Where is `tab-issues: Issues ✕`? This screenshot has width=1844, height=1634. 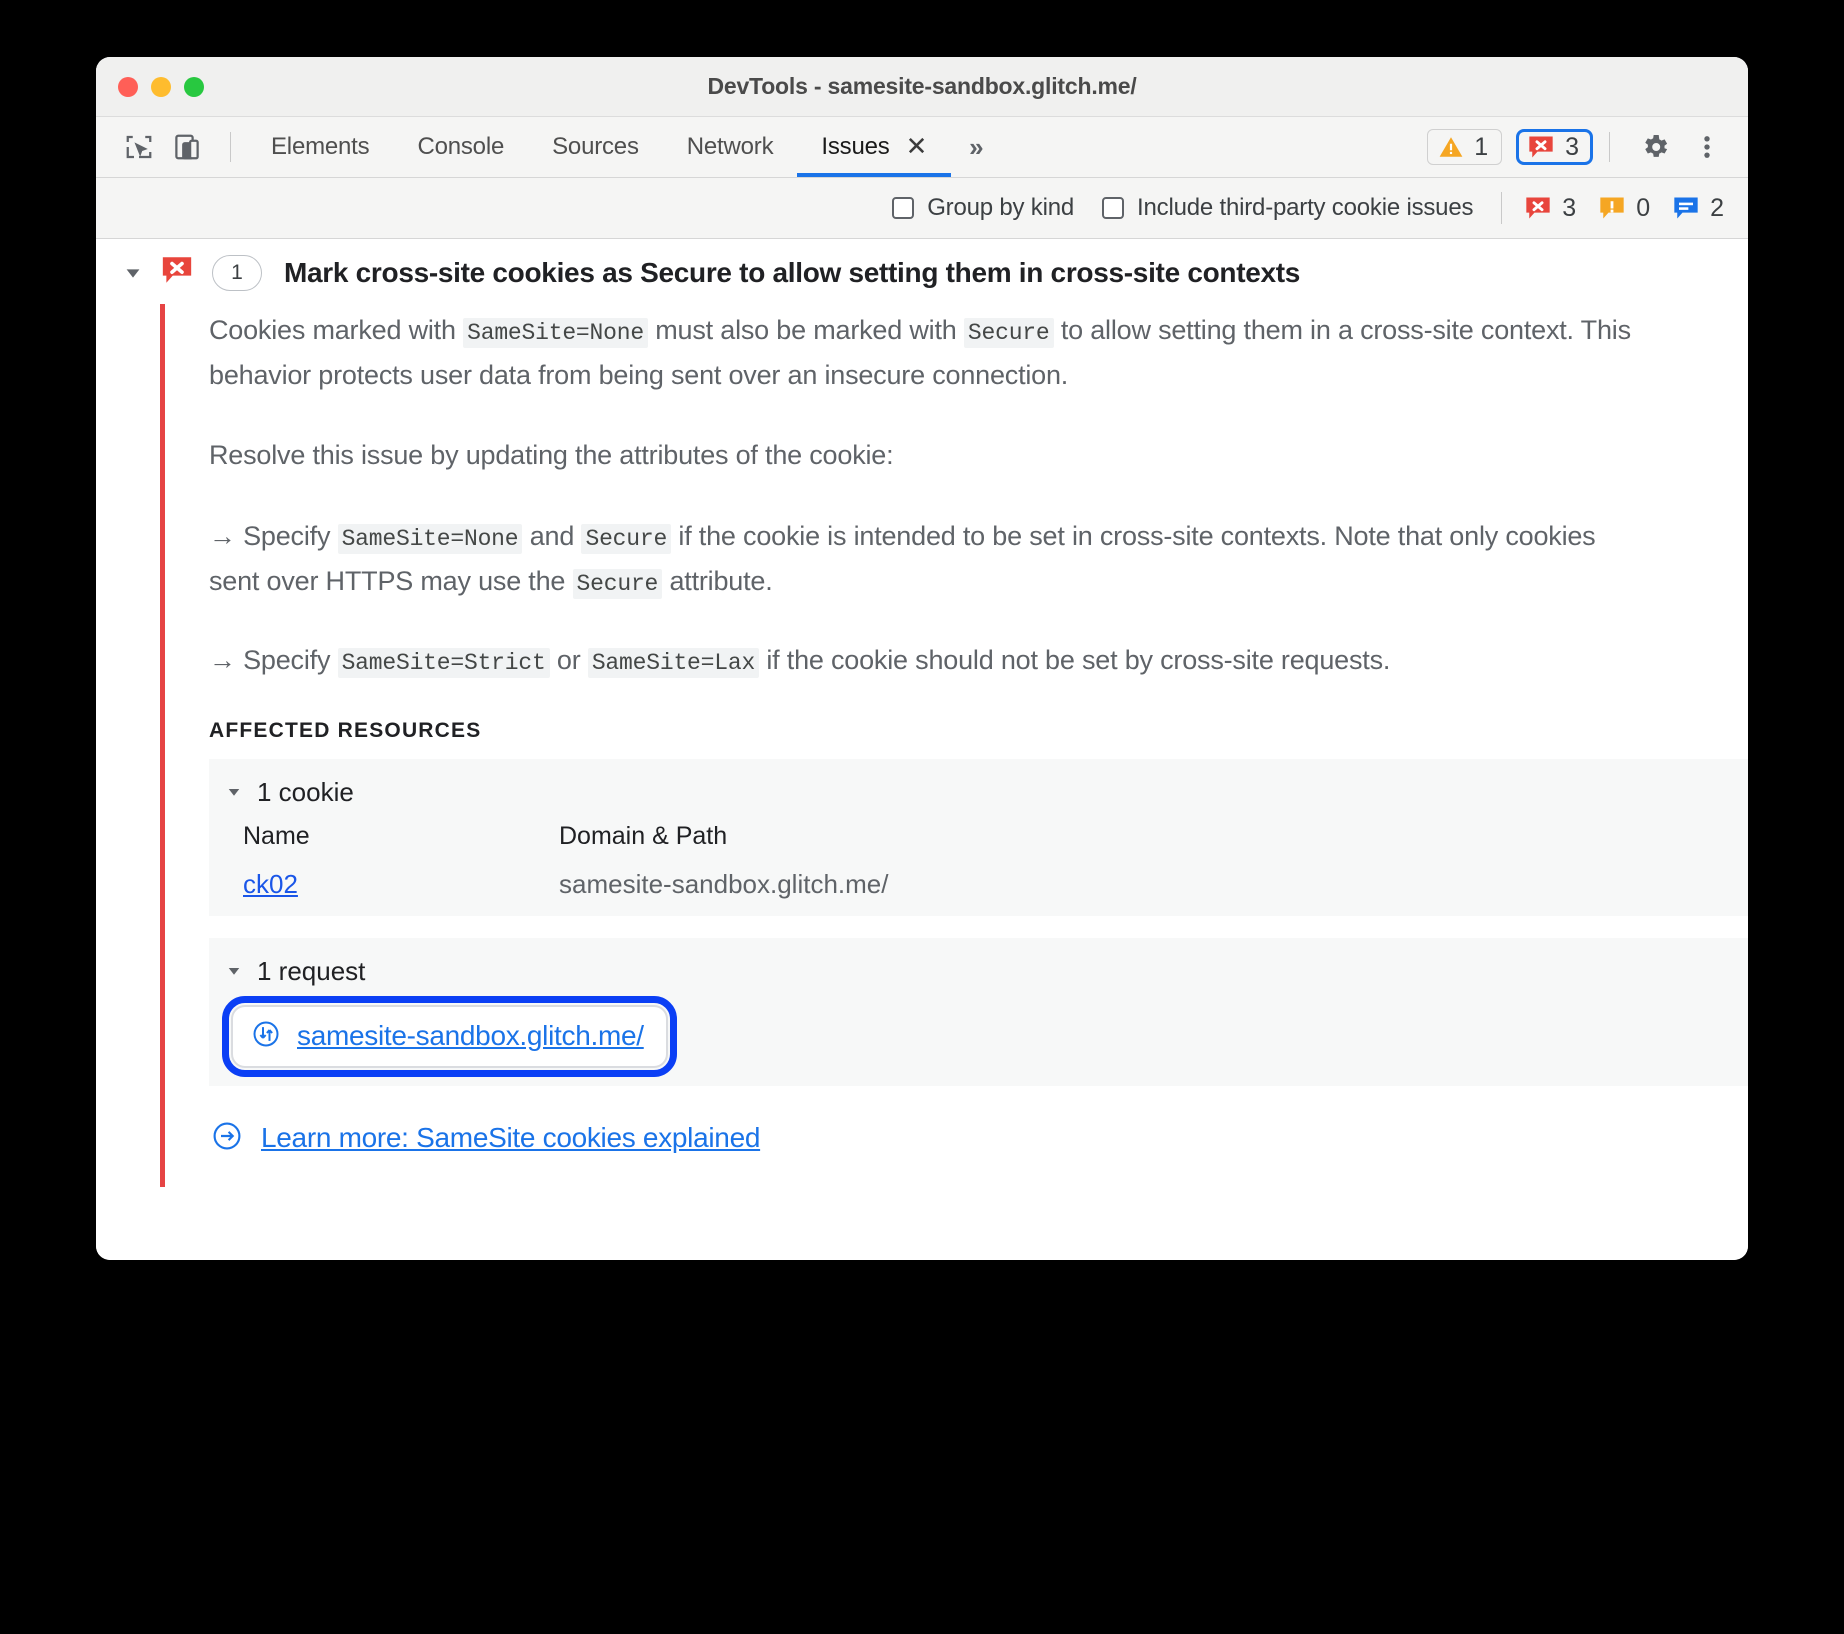 tab-issues: Issues ✕ is located at coordinates (874, 147).